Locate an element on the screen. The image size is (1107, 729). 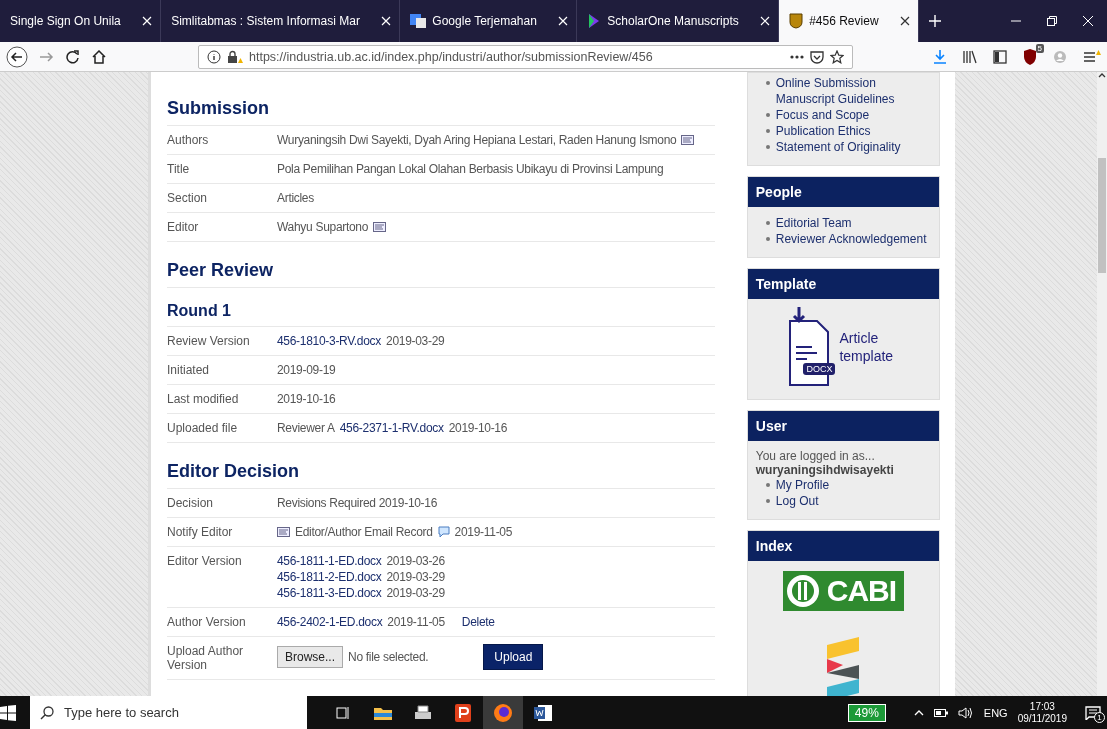
close-icon is located at coordinates (905, 21).